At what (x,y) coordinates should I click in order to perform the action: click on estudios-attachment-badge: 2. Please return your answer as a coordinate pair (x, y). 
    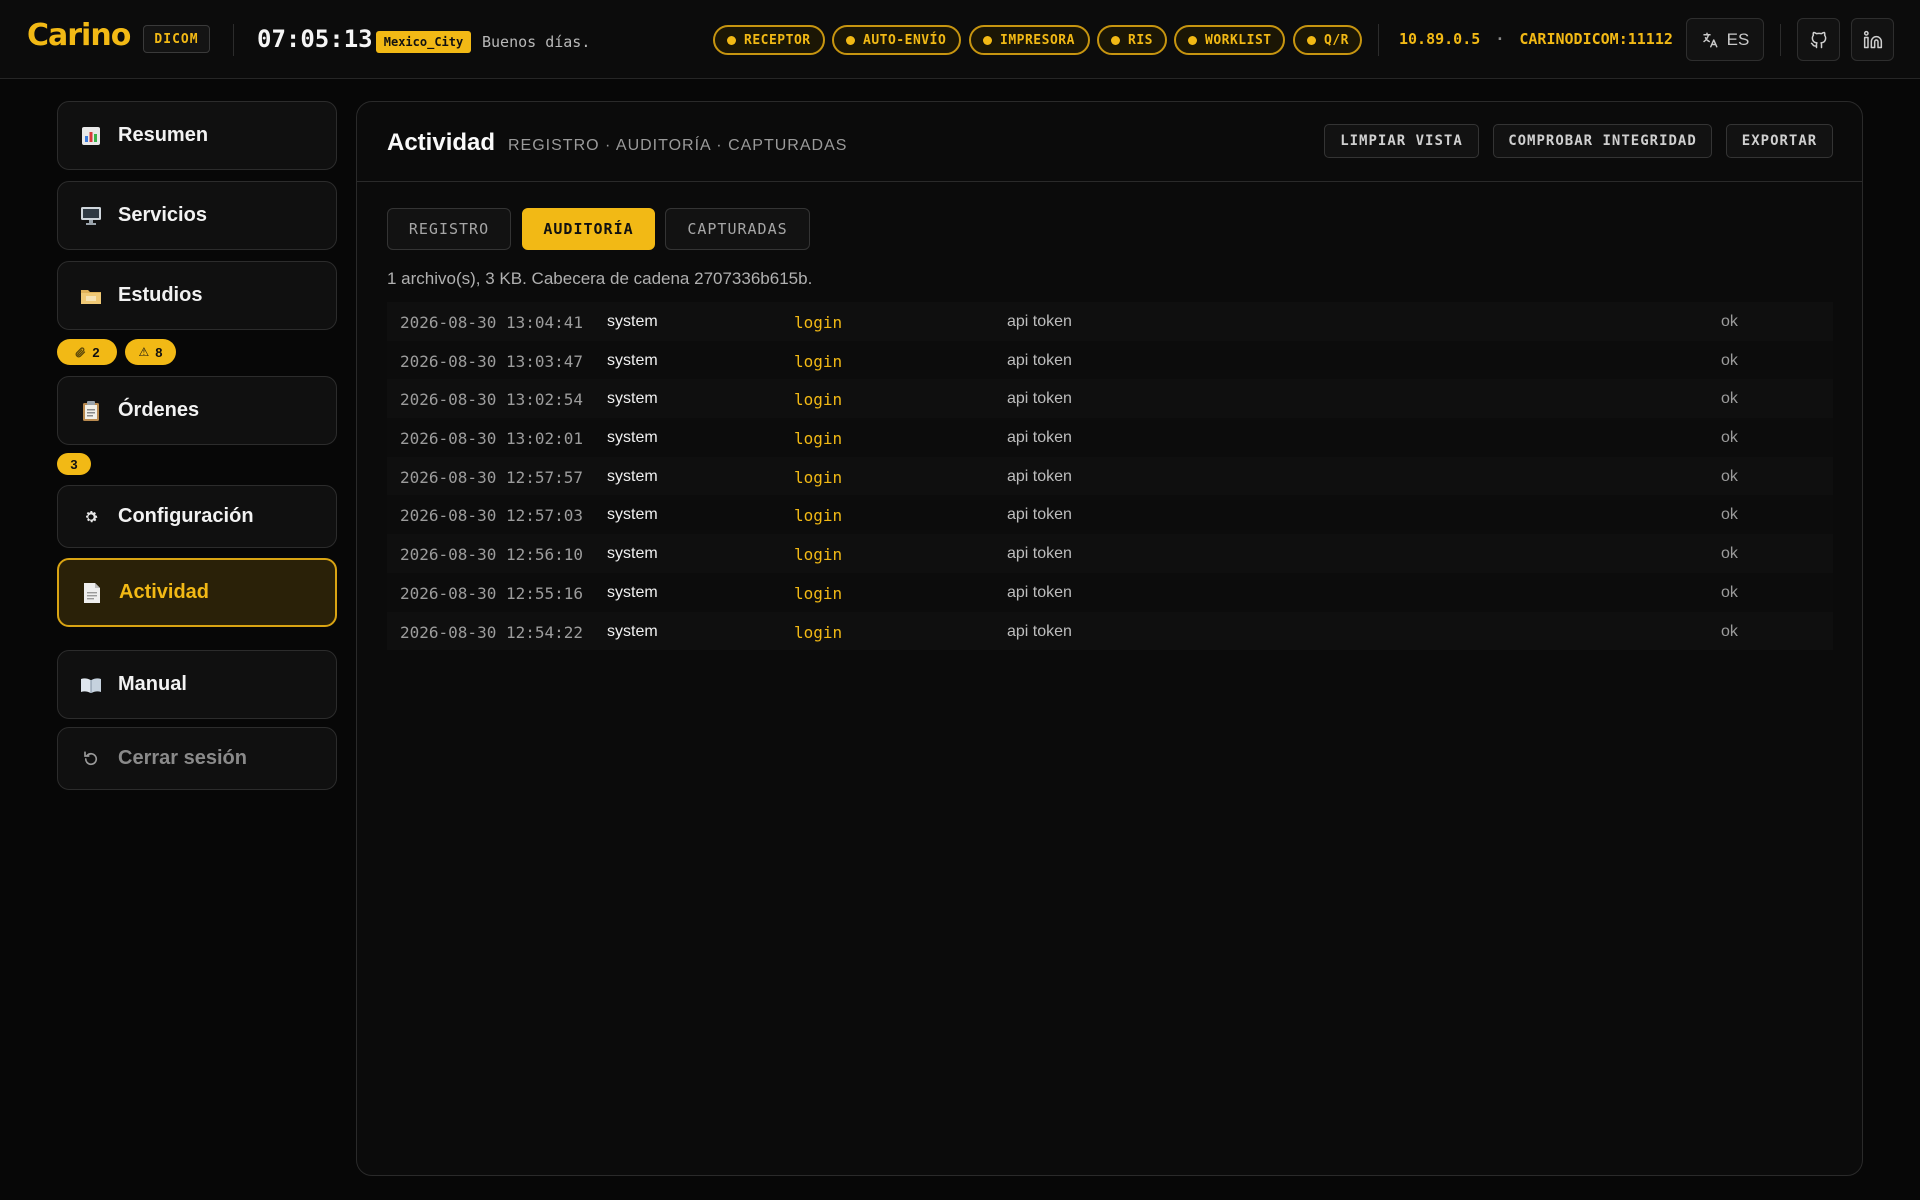
    Looking at the image, I should click on (87, 352).